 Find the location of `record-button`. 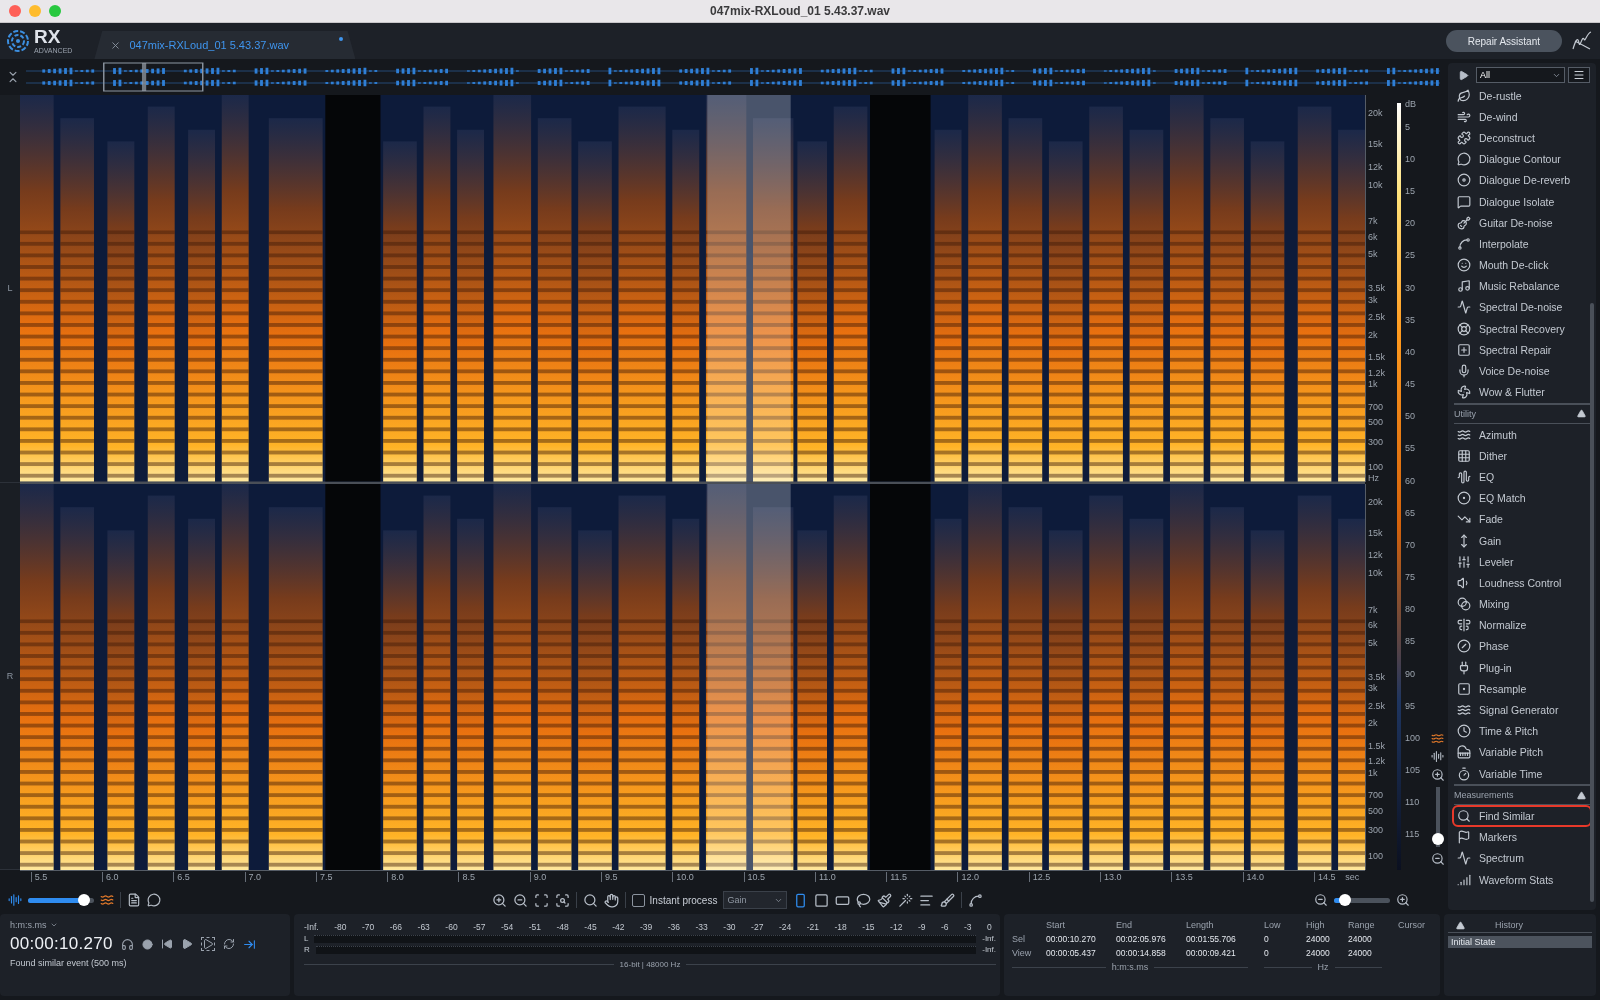

record-button is located at coordinates (147, 944).